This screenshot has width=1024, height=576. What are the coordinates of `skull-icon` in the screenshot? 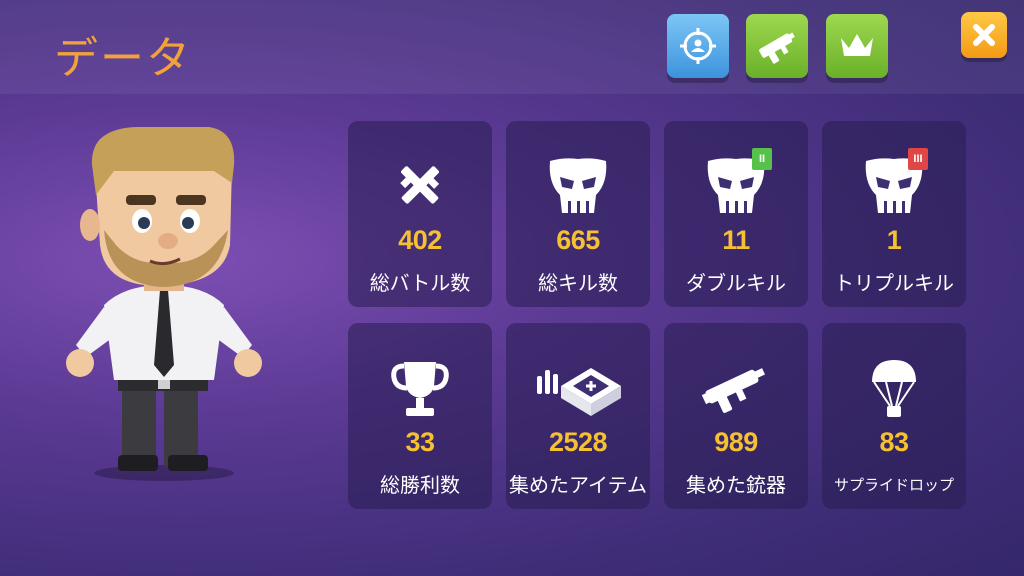 It's located at (578, 185).